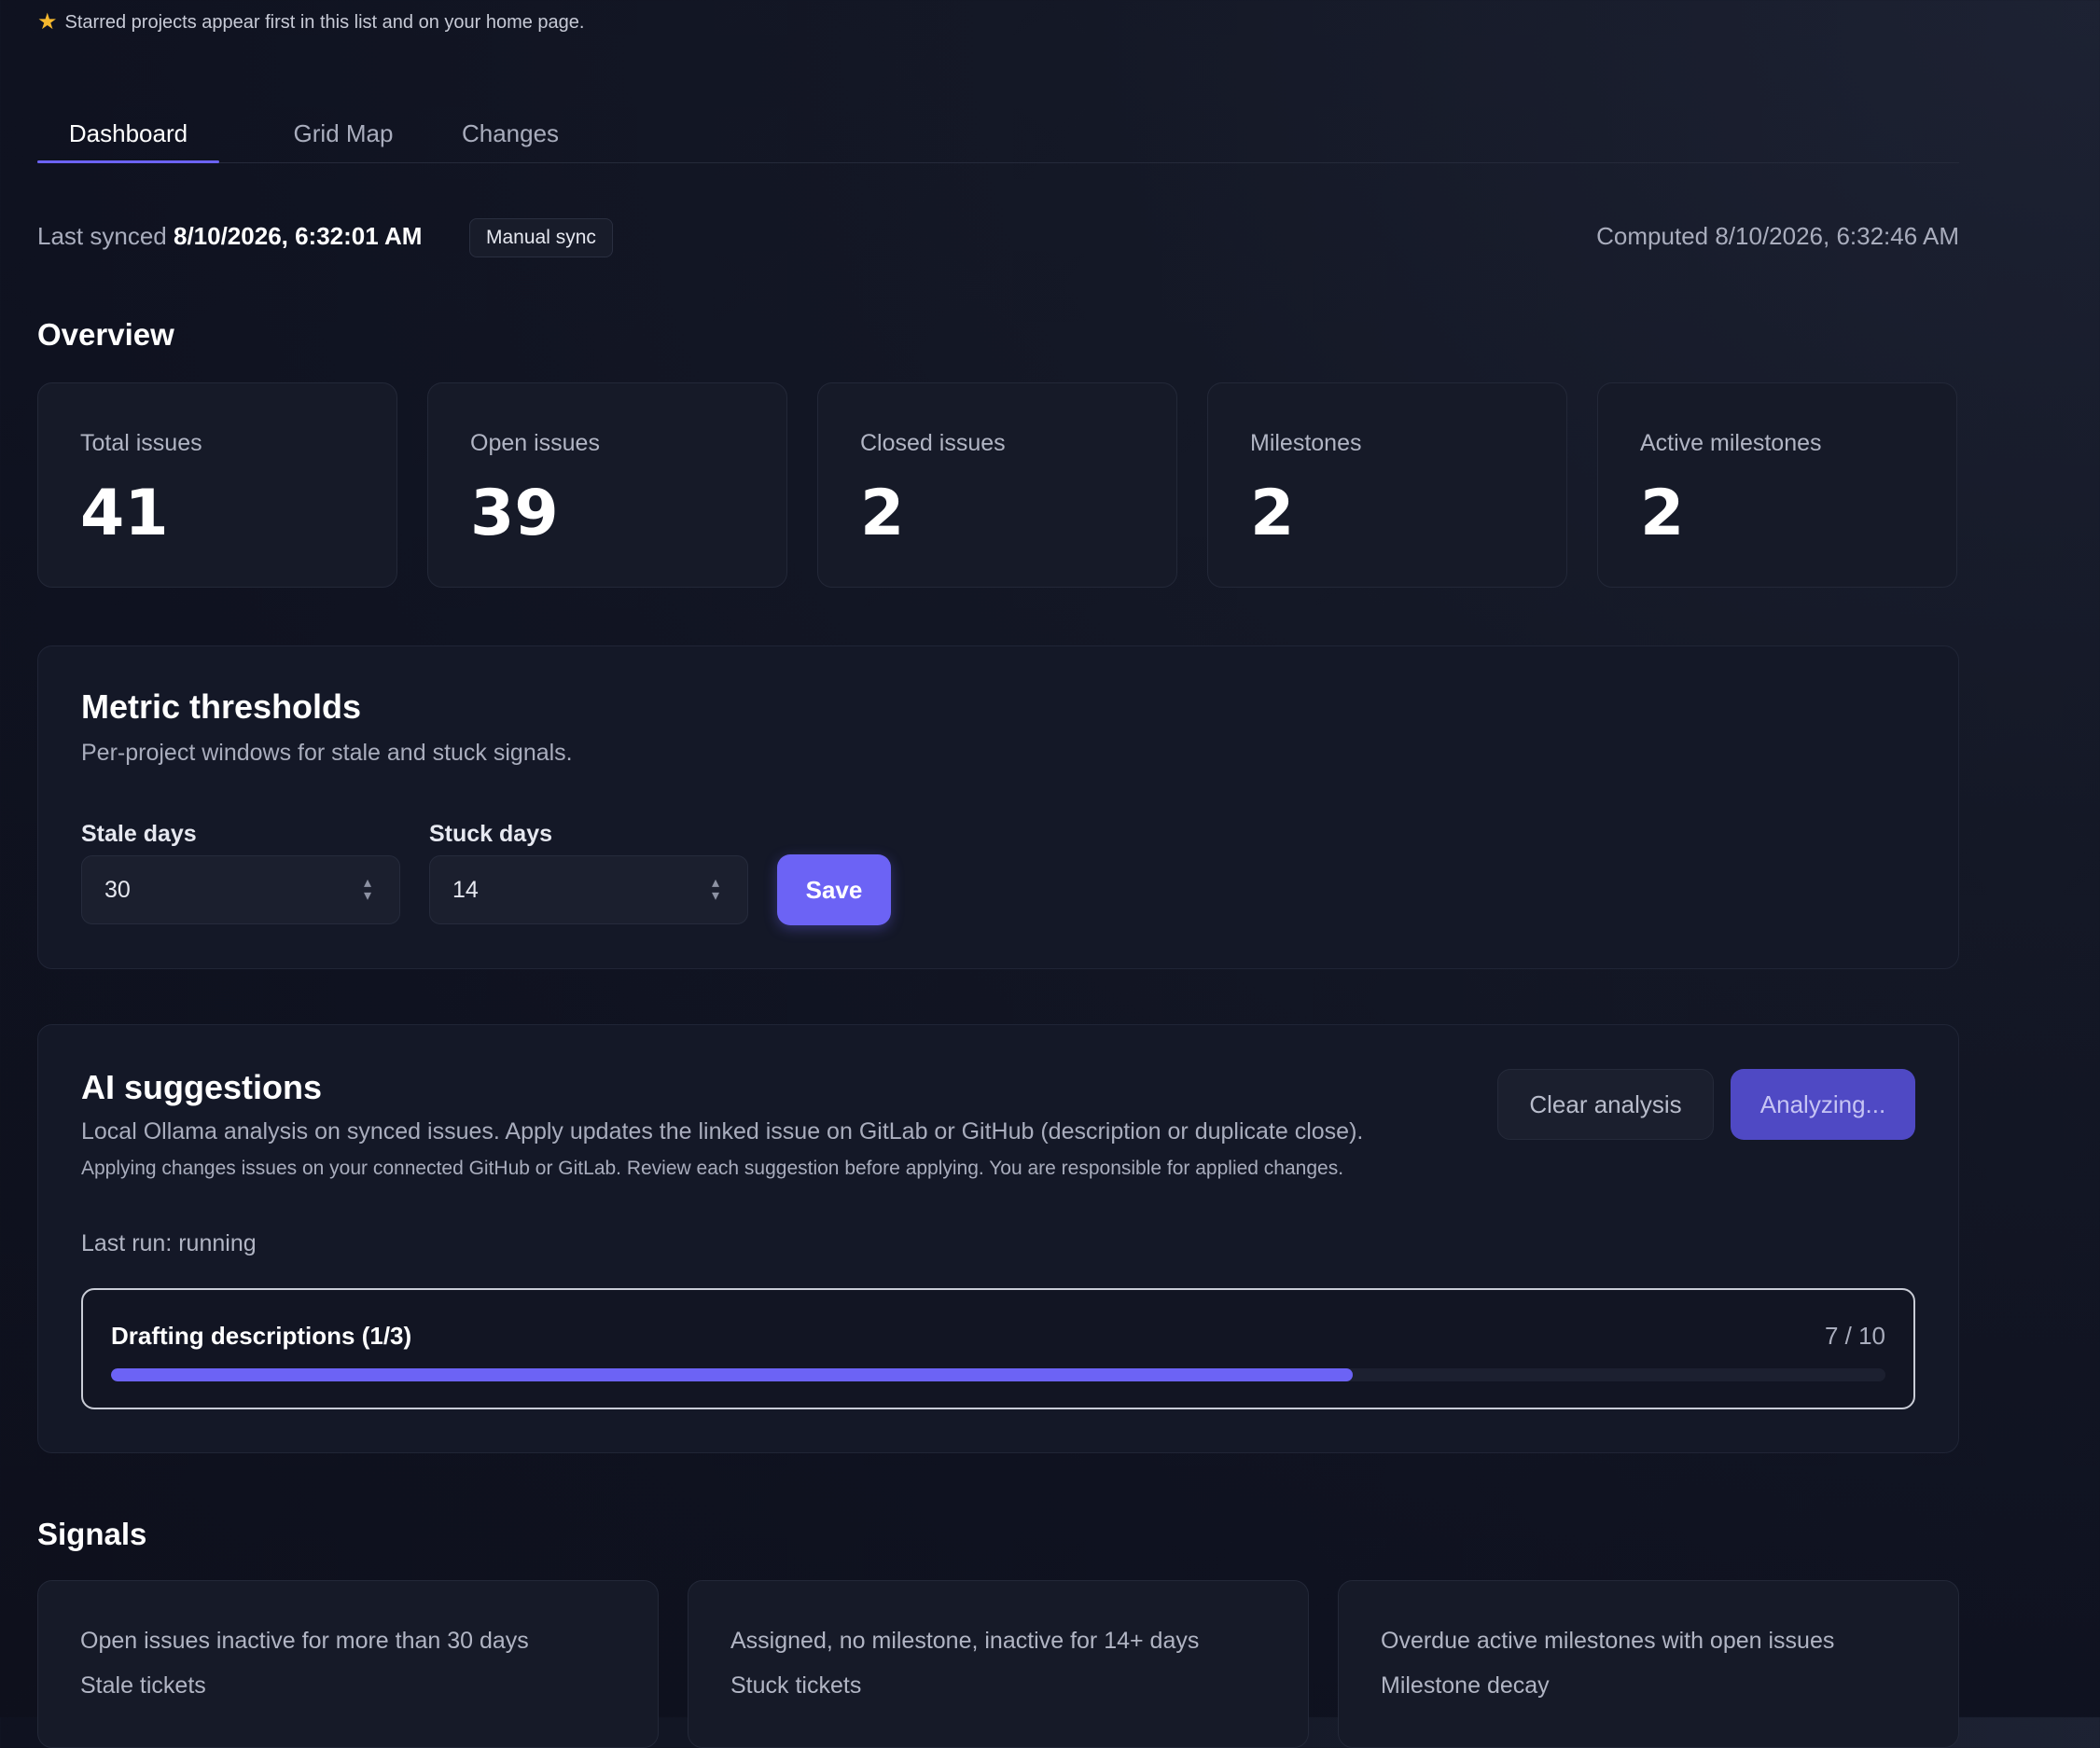 The image size is (2100, 1748). I want to click on signal-name: Stuck tickets, so click(796, 1685).